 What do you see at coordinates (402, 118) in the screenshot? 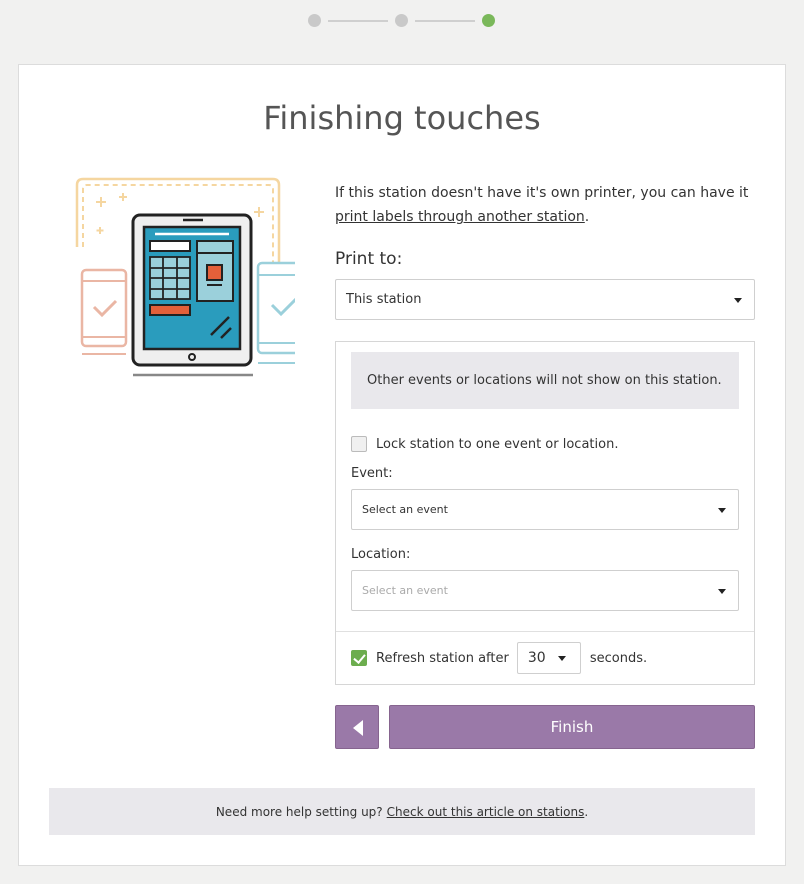
I see `page-title: Finishing touches` at bounding box center [402, 118].